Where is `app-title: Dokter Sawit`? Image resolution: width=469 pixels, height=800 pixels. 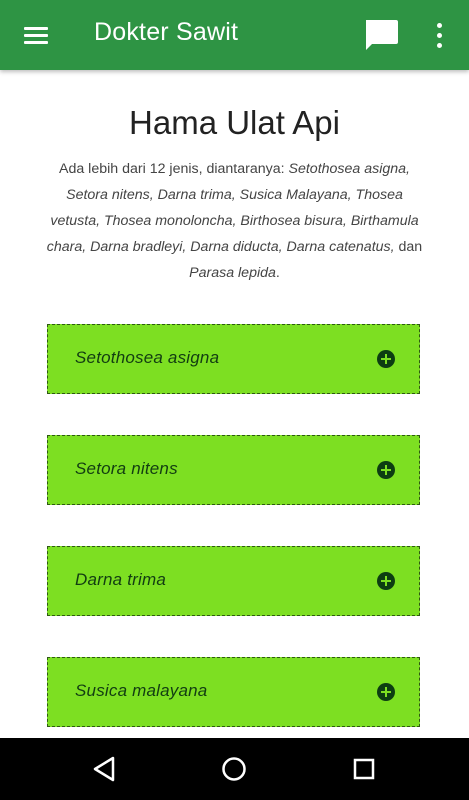 app-title: Dokter Sawit is located at coordinates (166, 32).